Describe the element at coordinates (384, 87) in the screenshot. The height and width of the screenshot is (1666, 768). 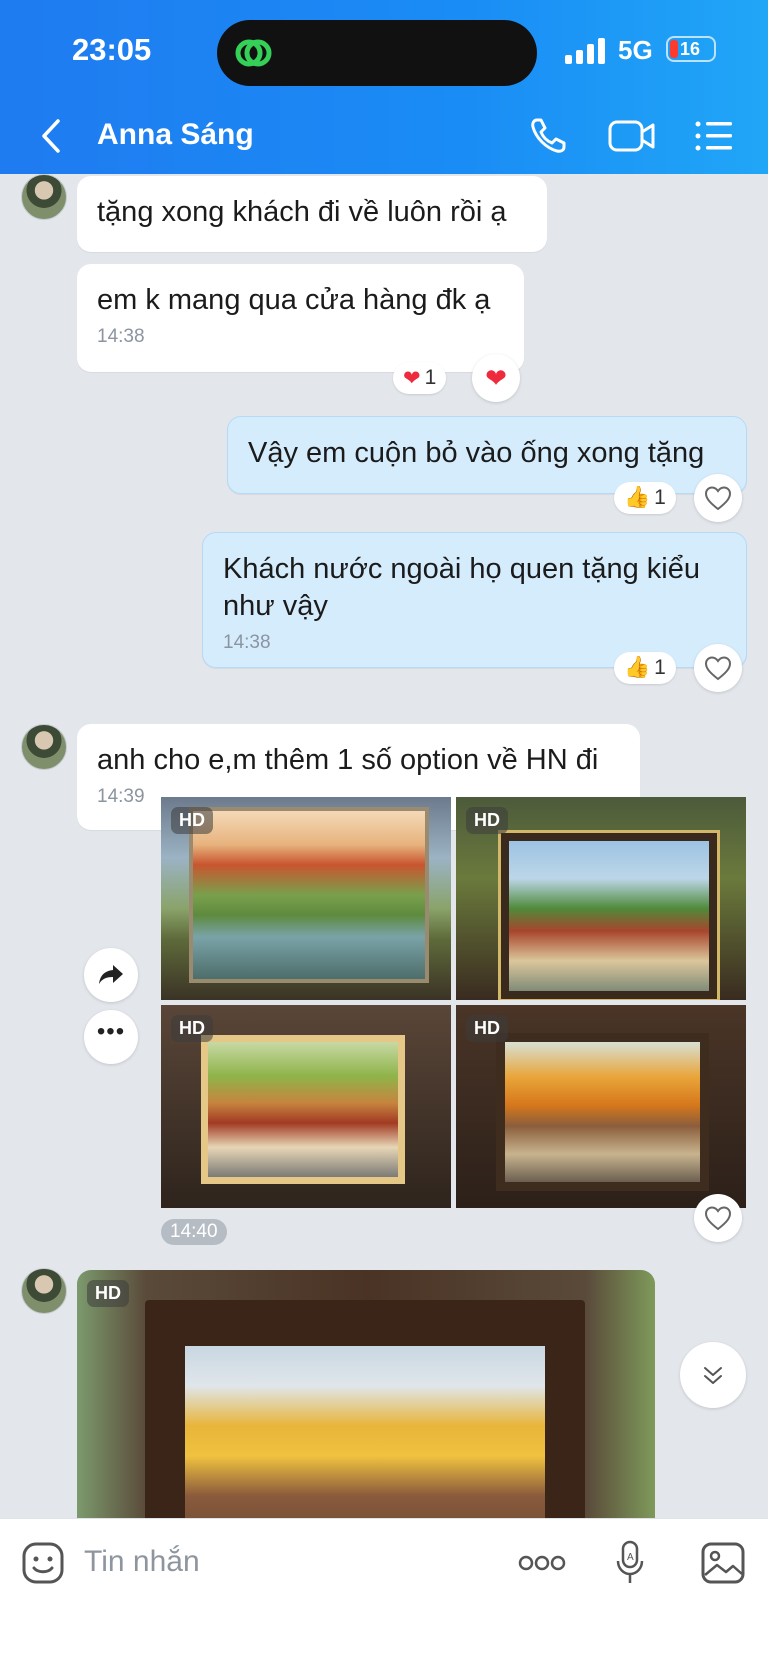
I see `chat-header: 23:05 5G 16 Anna Sáng` at that location.